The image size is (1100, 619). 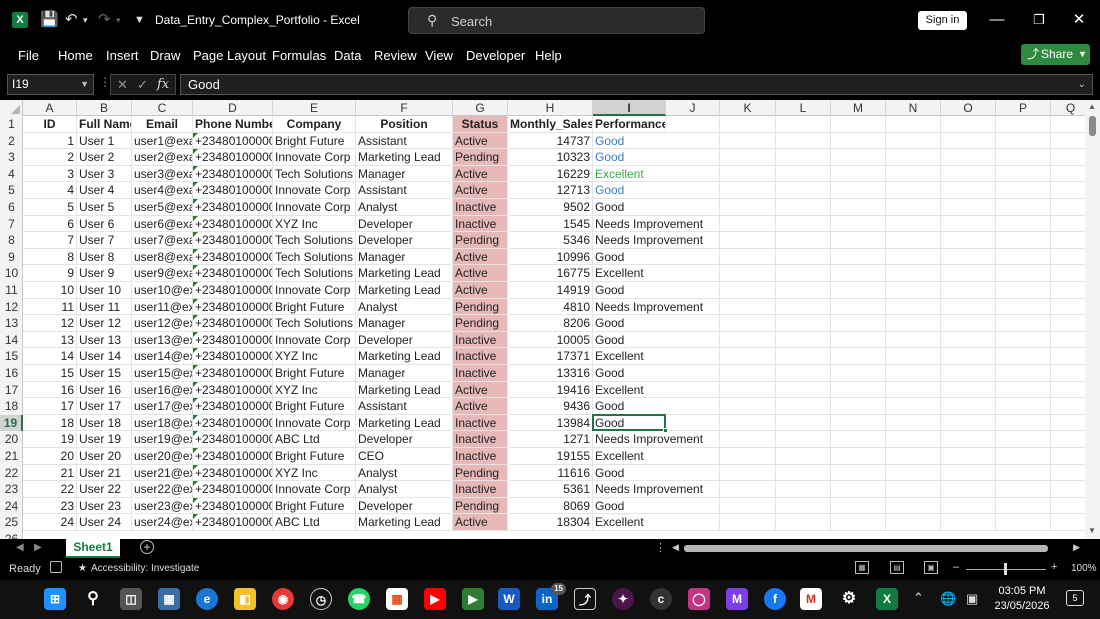 I want to click on cell: 9436, so click(x=550, y=406).